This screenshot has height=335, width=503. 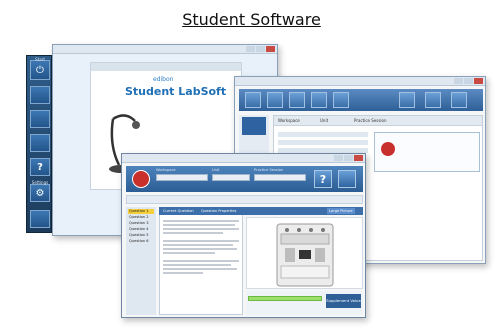 I want to click on power-icon: ⏻, so click(x=40, y=70).